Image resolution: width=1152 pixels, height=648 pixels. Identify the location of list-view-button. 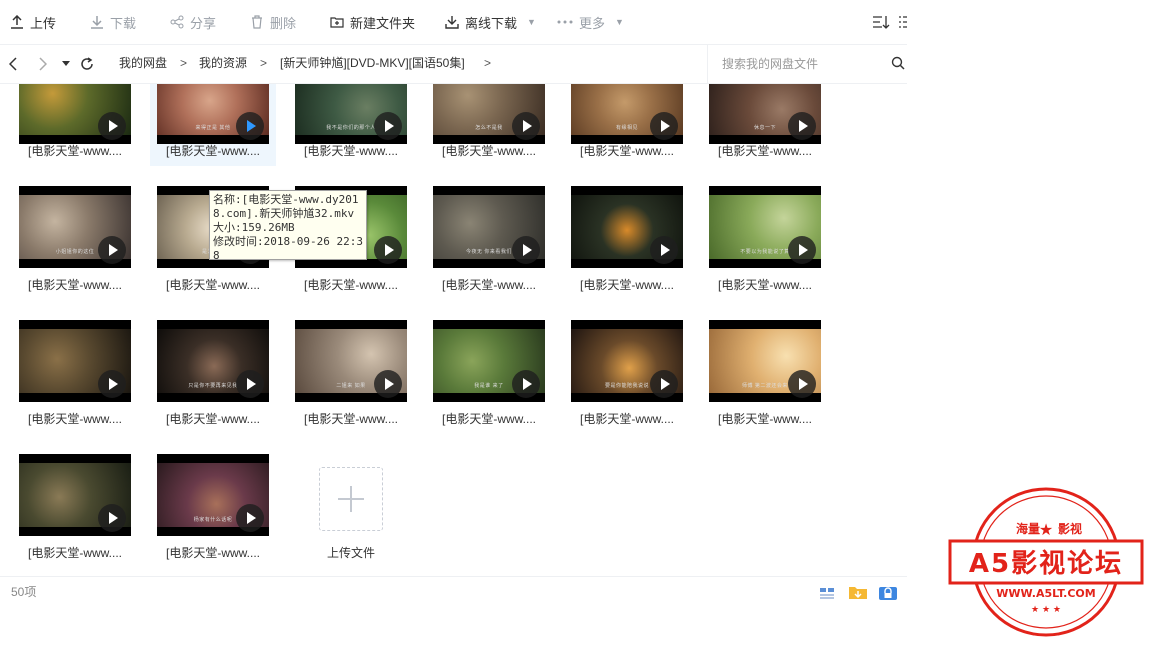
(905, 22).